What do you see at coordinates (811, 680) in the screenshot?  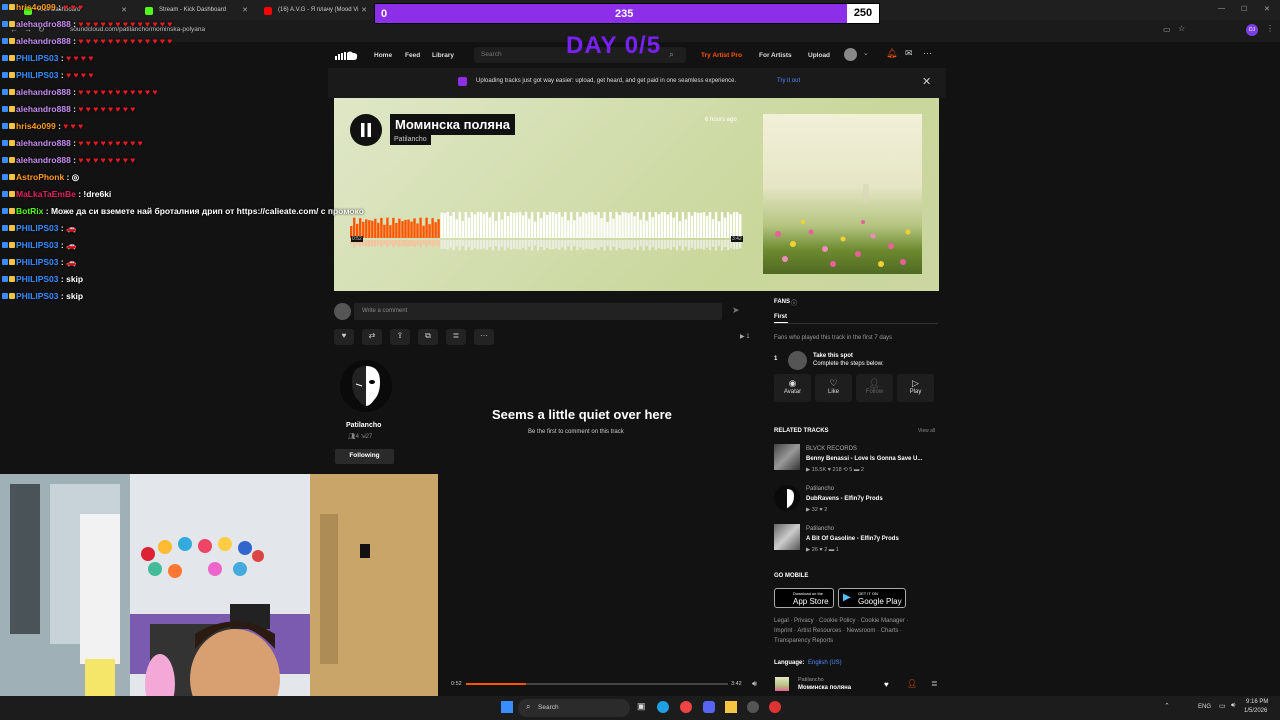 I see `player-artist: Patilancho` at bounding box center [811, 680].